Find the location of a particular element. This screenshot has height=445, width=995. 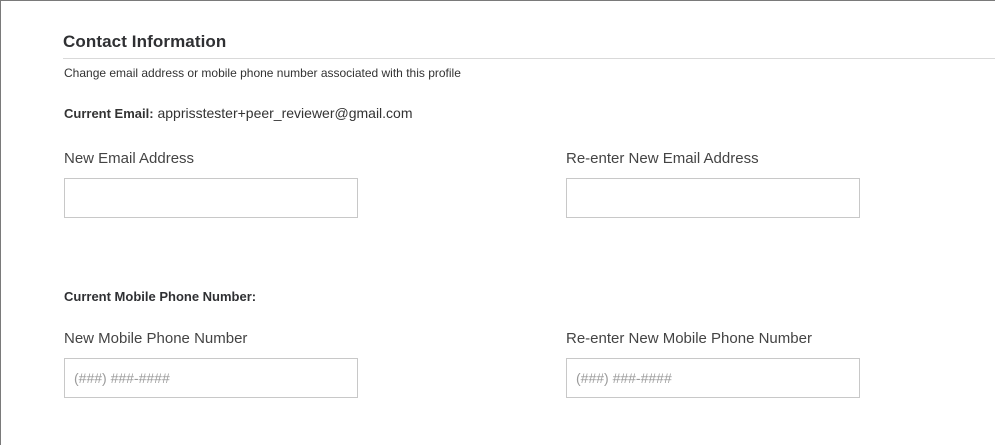

reenter-phone-label: Re-enter New Mobile Phone Number is located at coordinates (689, 338).